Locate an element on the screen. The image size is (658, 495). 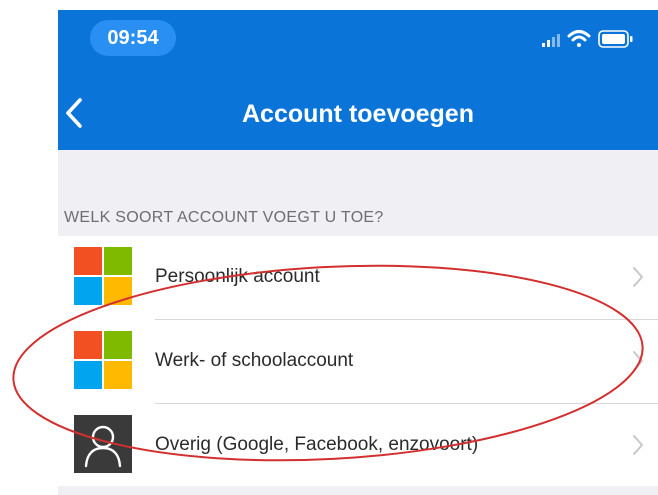
status-time: 09:54 is located at coordinates (133, 38).